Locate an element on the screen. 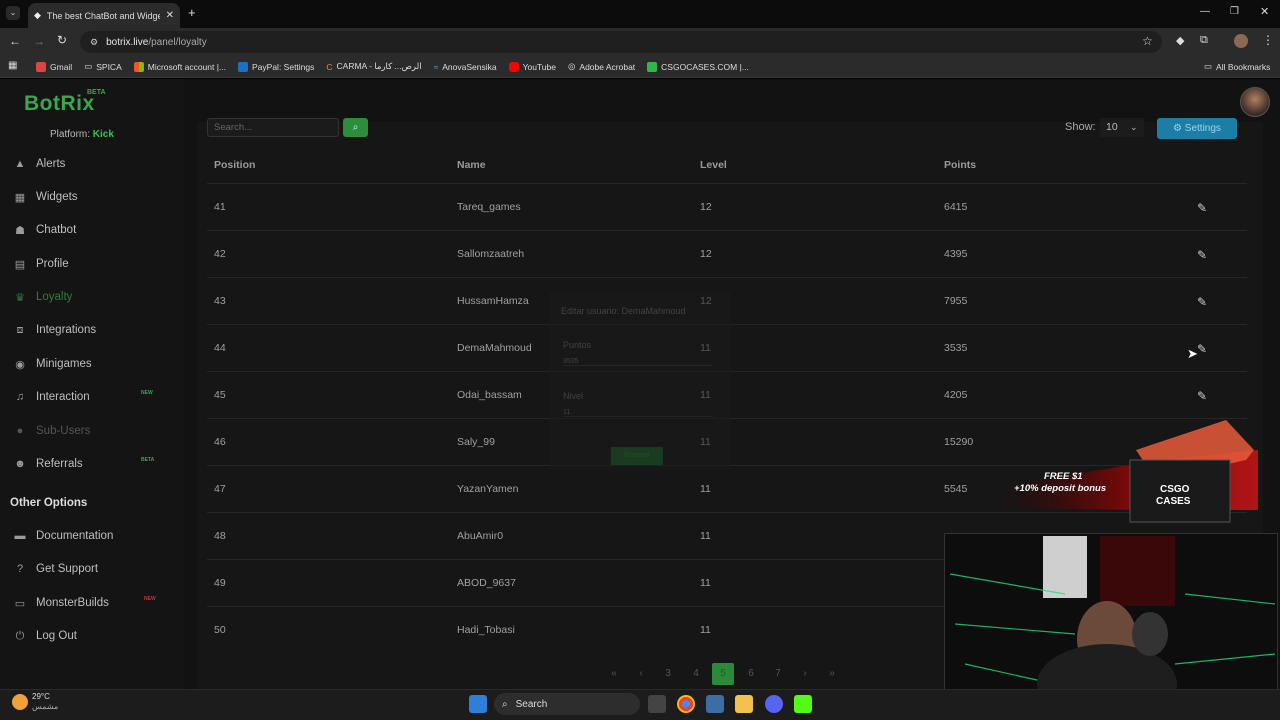 The image size is (1280, 720). weather-widget: 29°C مشمس is located at coordinates (35, 702).